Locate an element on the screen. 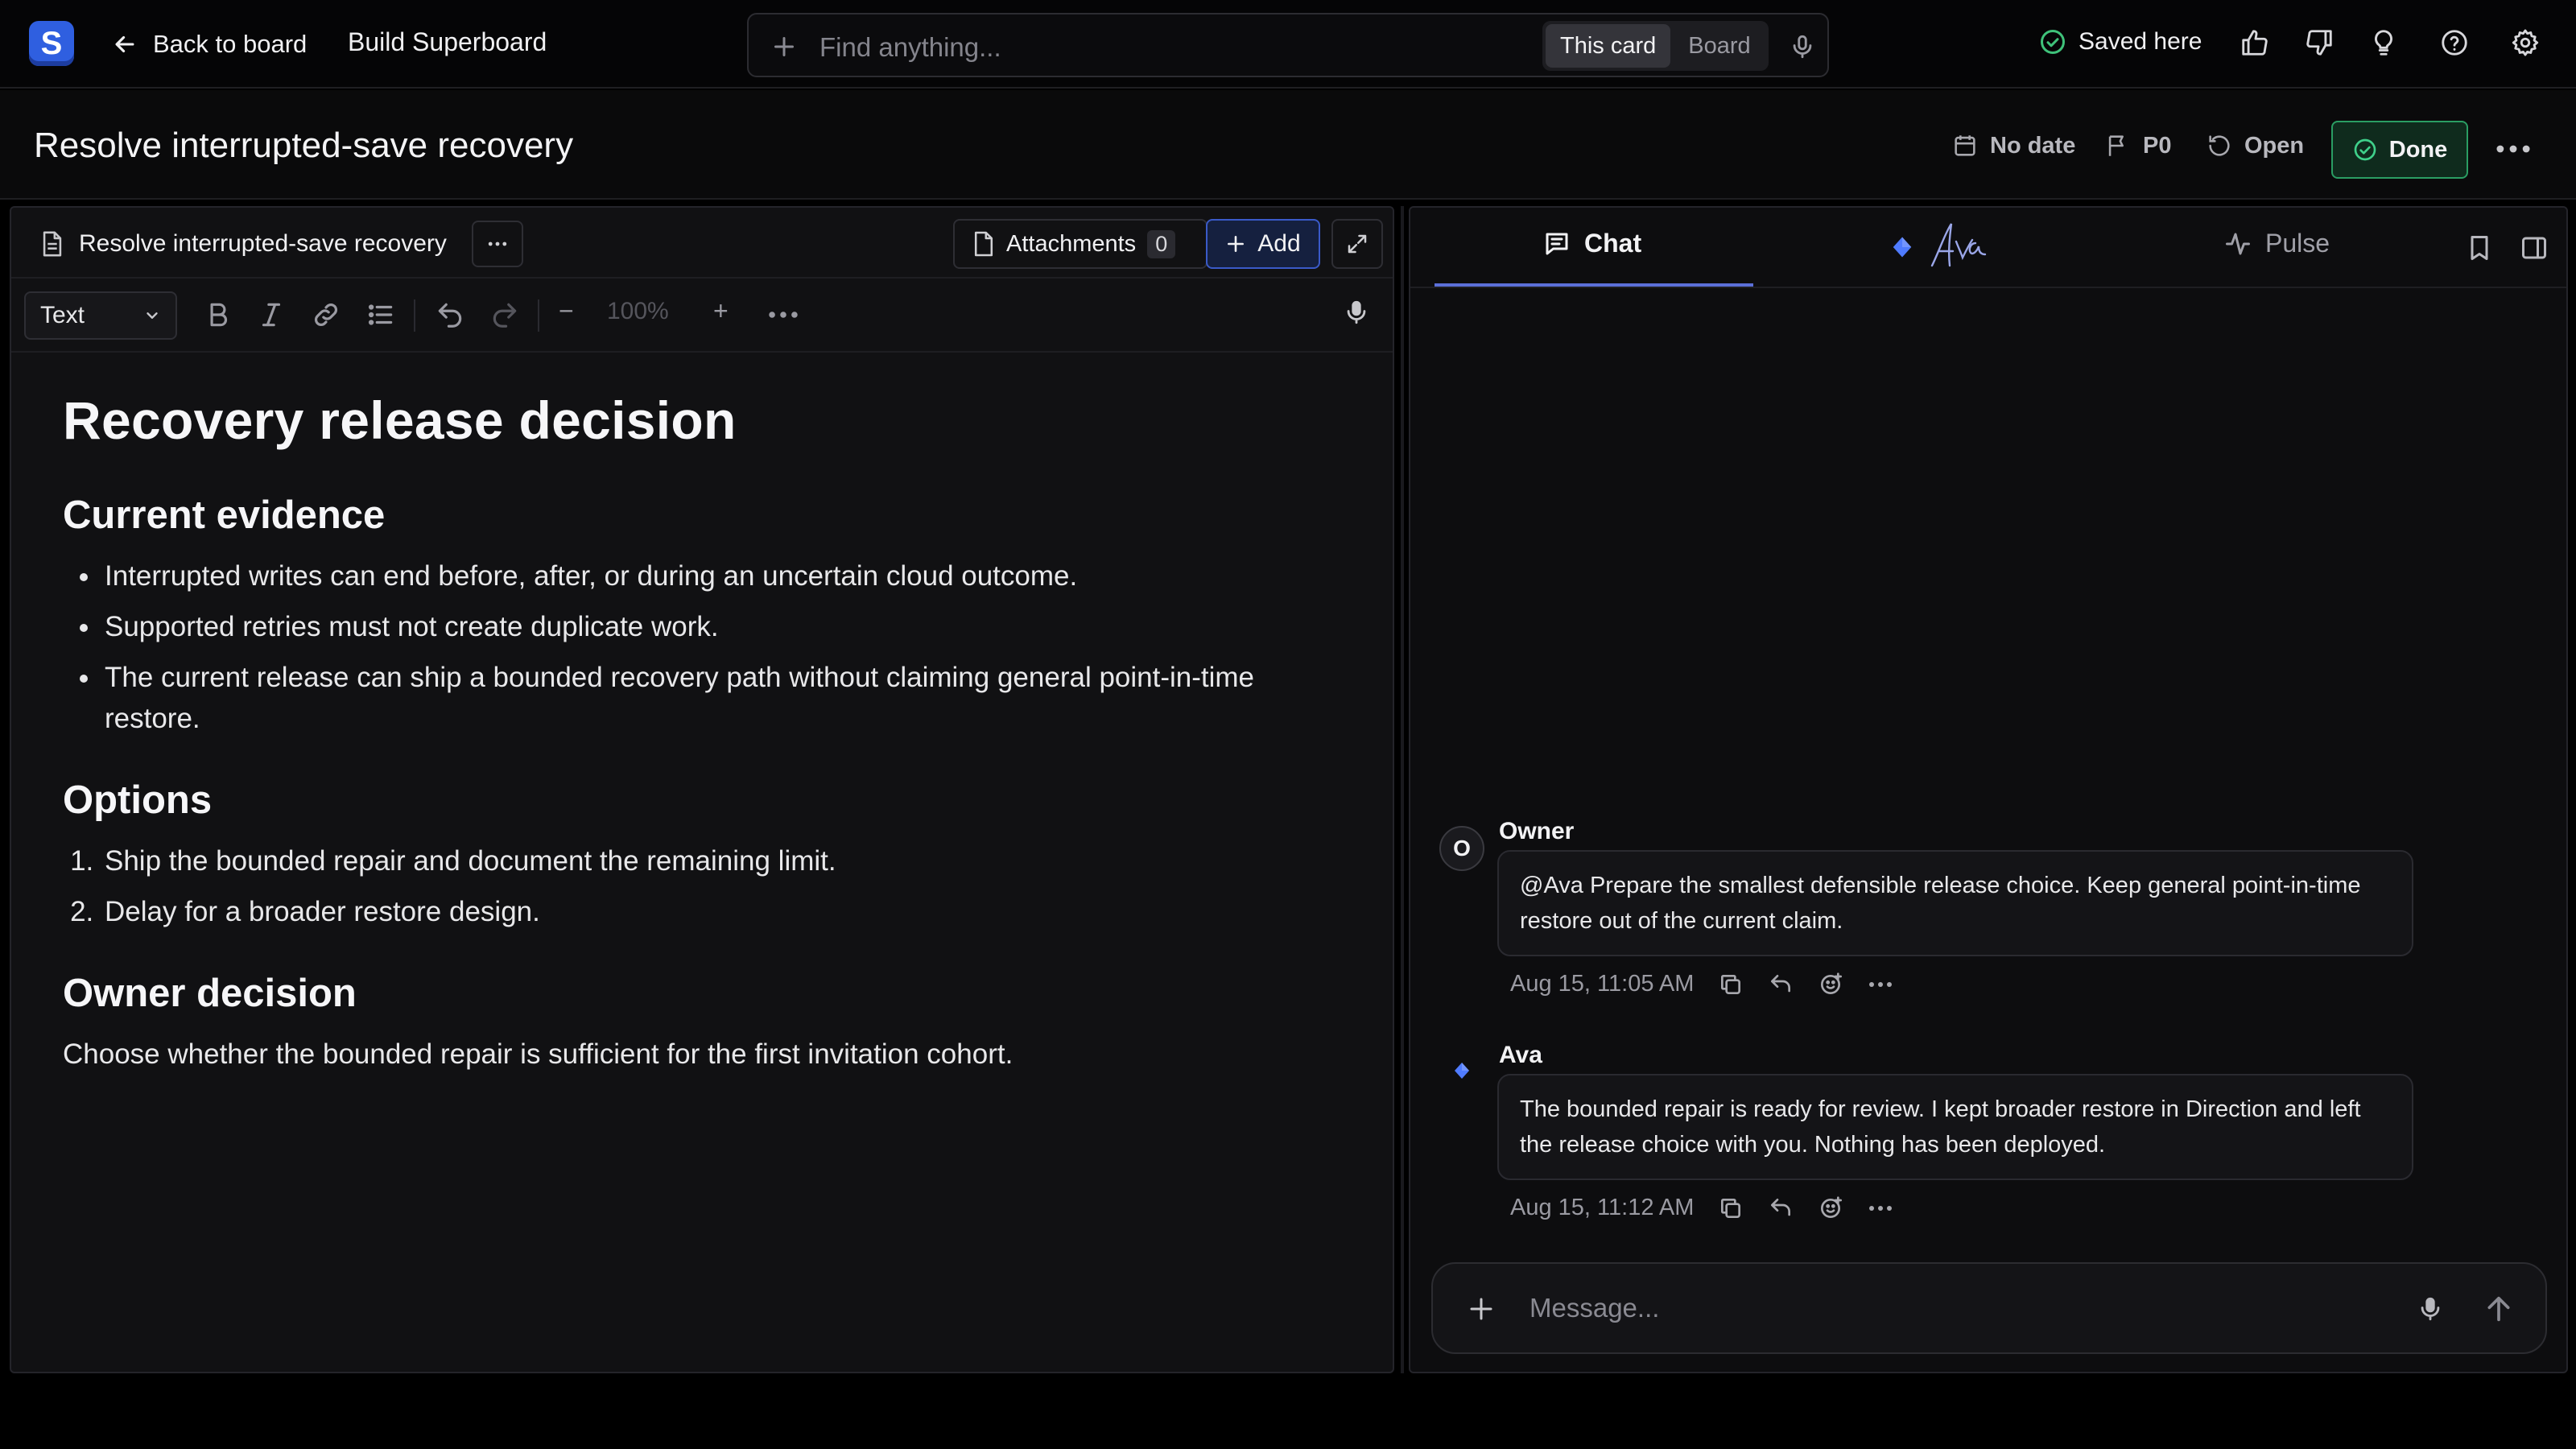 This screenshot has width=2576, height=1449. board-name: Build Superboard is located at coordinates (447, 42).